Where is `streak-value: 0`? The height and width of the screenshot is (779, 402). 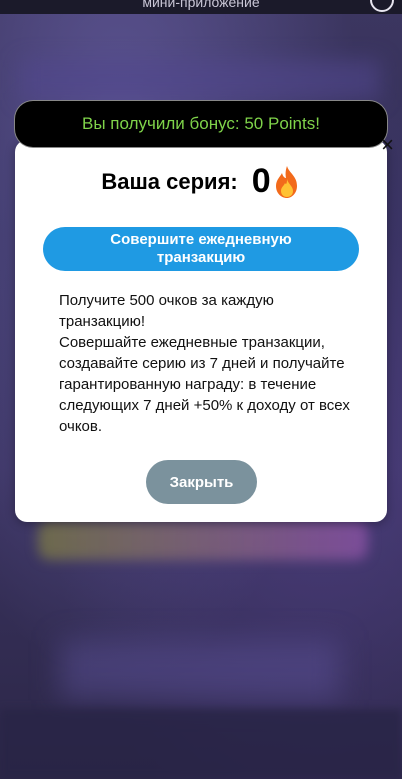
streak-value: 0 is located at coordinates (261, 181).